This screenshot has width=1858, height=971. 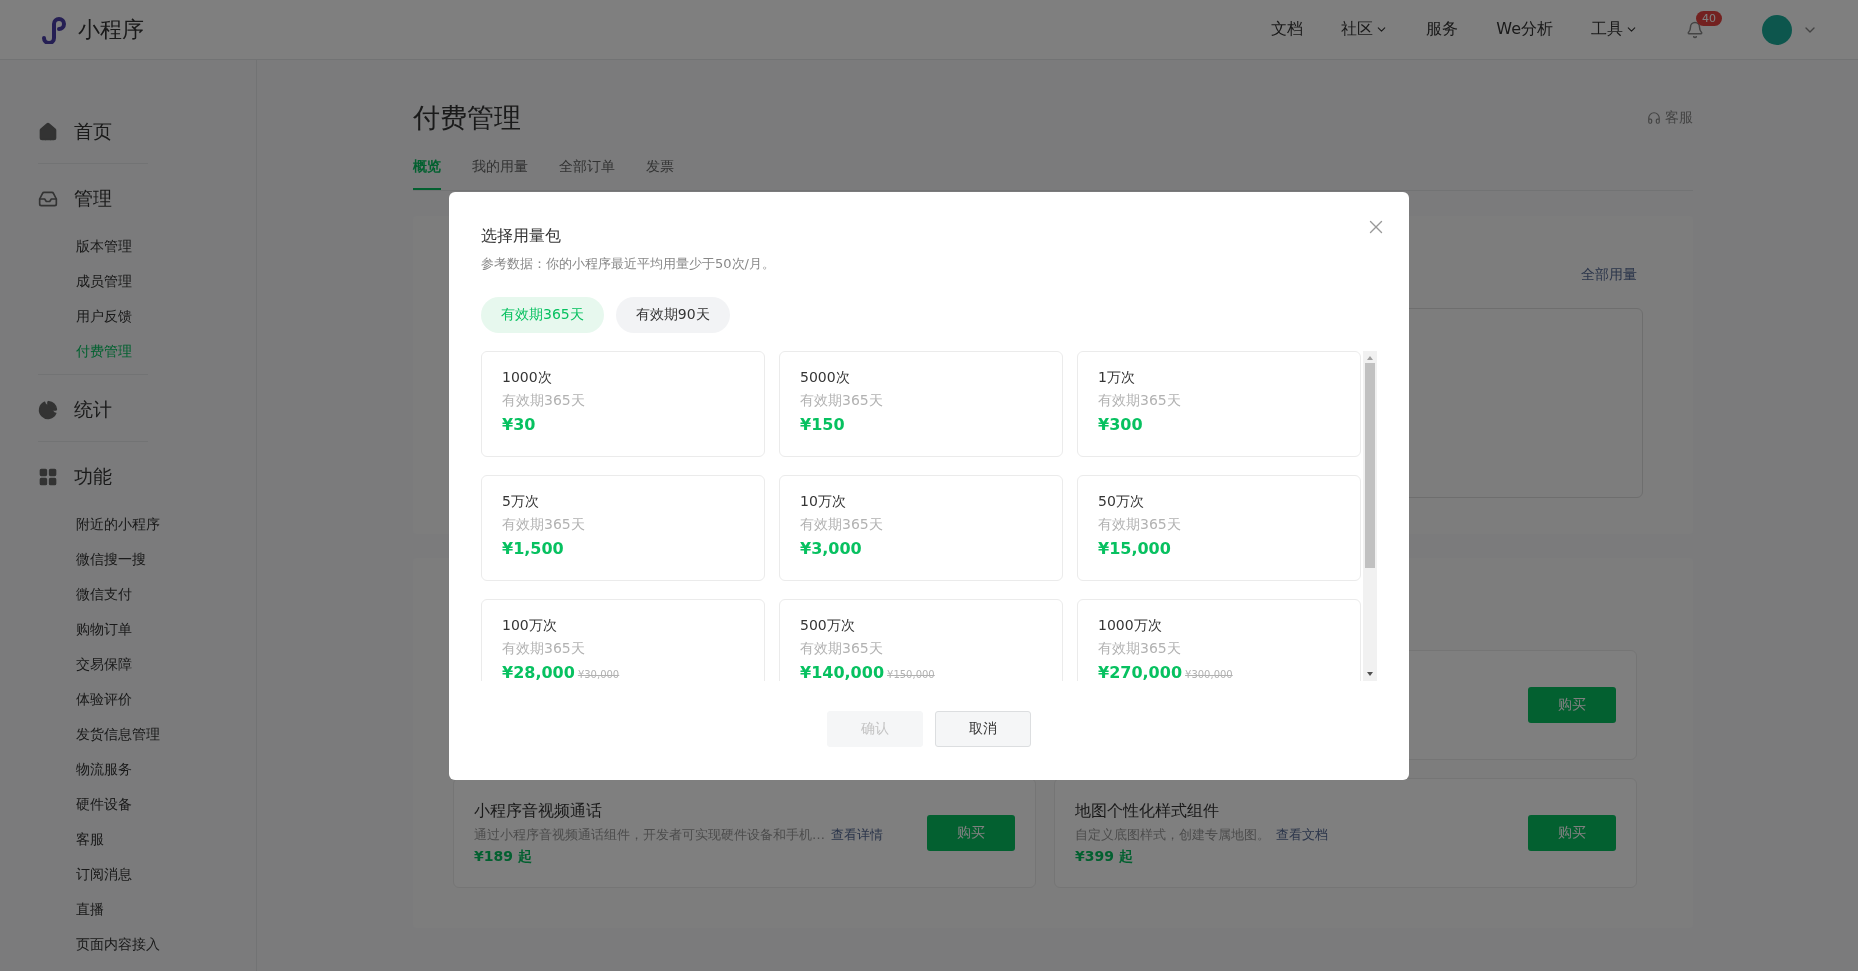 What do you see at coordinates (166, 699) in the screenshot?
I see `sidebar-item: 体验评价` at bounding box center [166, 699].